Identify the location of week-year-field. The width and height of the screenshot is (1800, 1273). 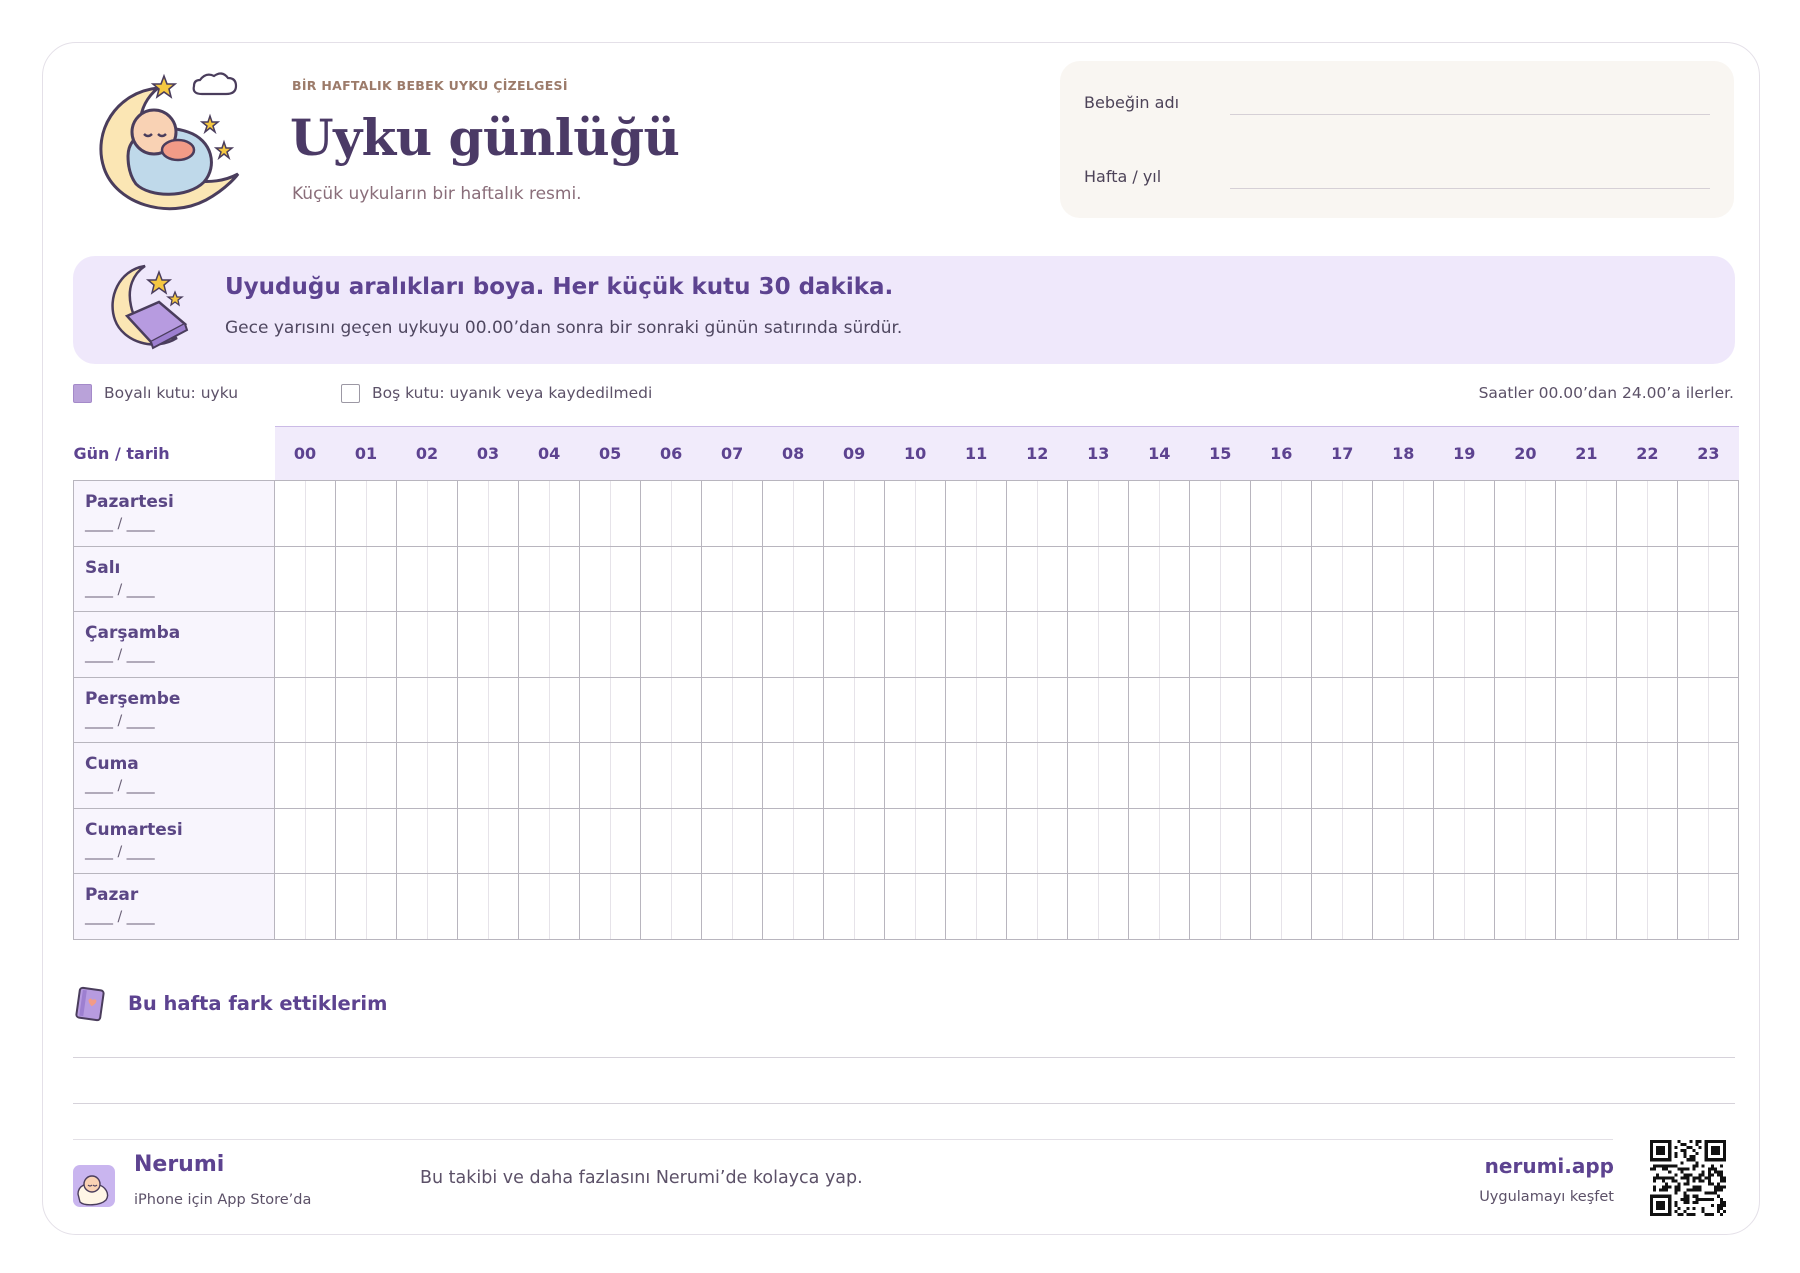
(1470, 188).